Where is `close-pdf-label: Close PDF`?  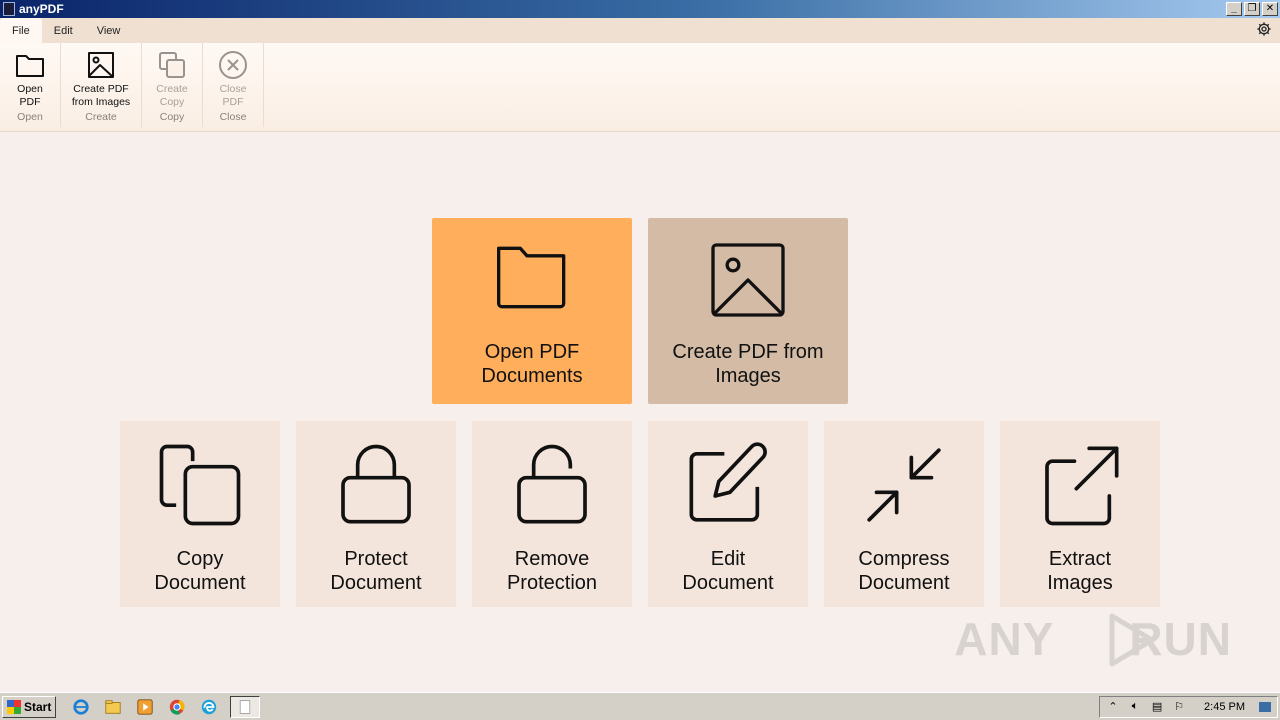 close-pdf-label: Close PDF is located at coordinates (233, 95).